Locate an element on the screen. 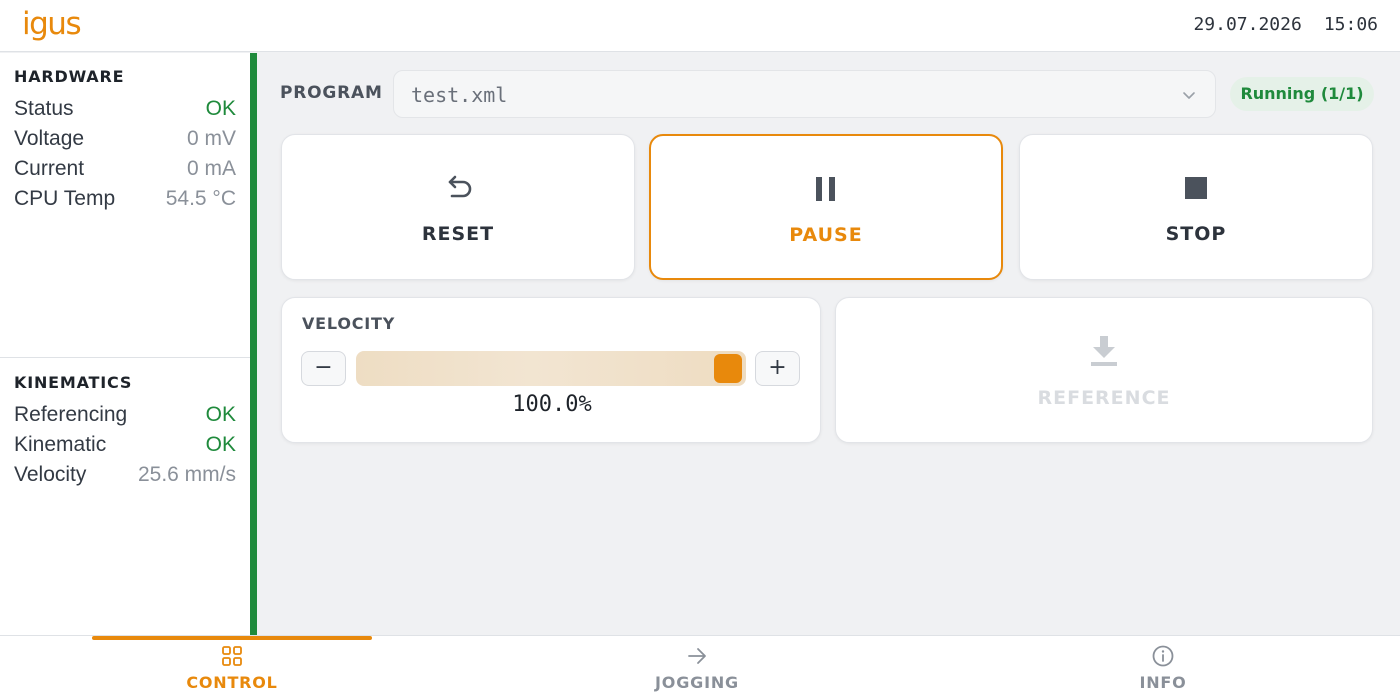 The height and width of the screenshot is (700, 1400). reference-button: REFERENCE is located at coordinates (1104, 370).